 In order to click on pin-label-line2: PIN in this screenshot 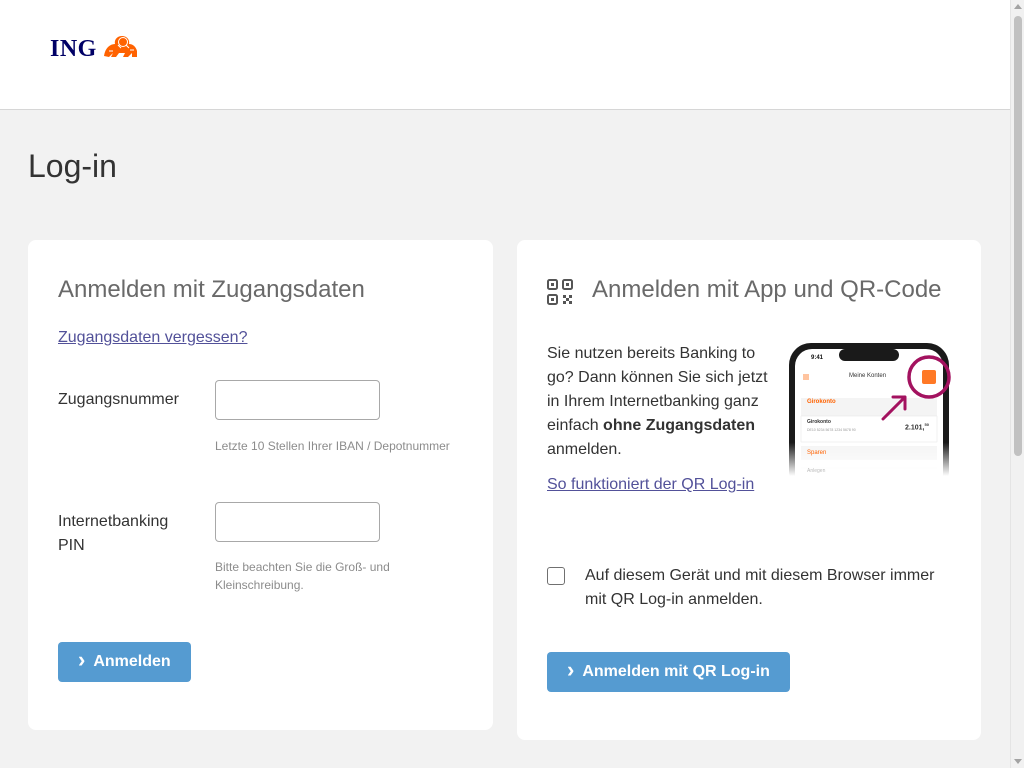, I will do `click(71, 545)`.